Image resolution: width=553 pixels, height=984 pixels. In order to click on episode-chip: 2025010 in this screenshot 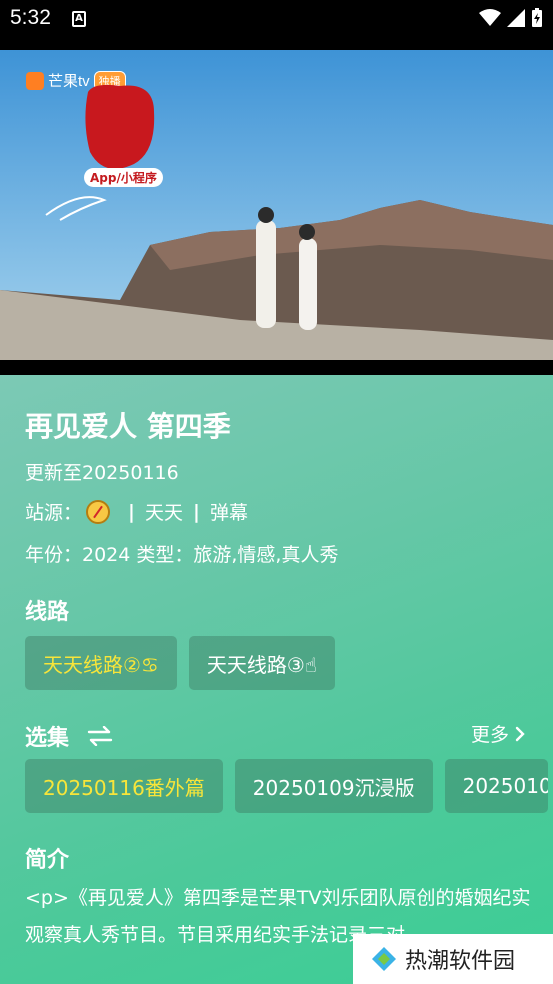, I will do `click(496, 786)`.